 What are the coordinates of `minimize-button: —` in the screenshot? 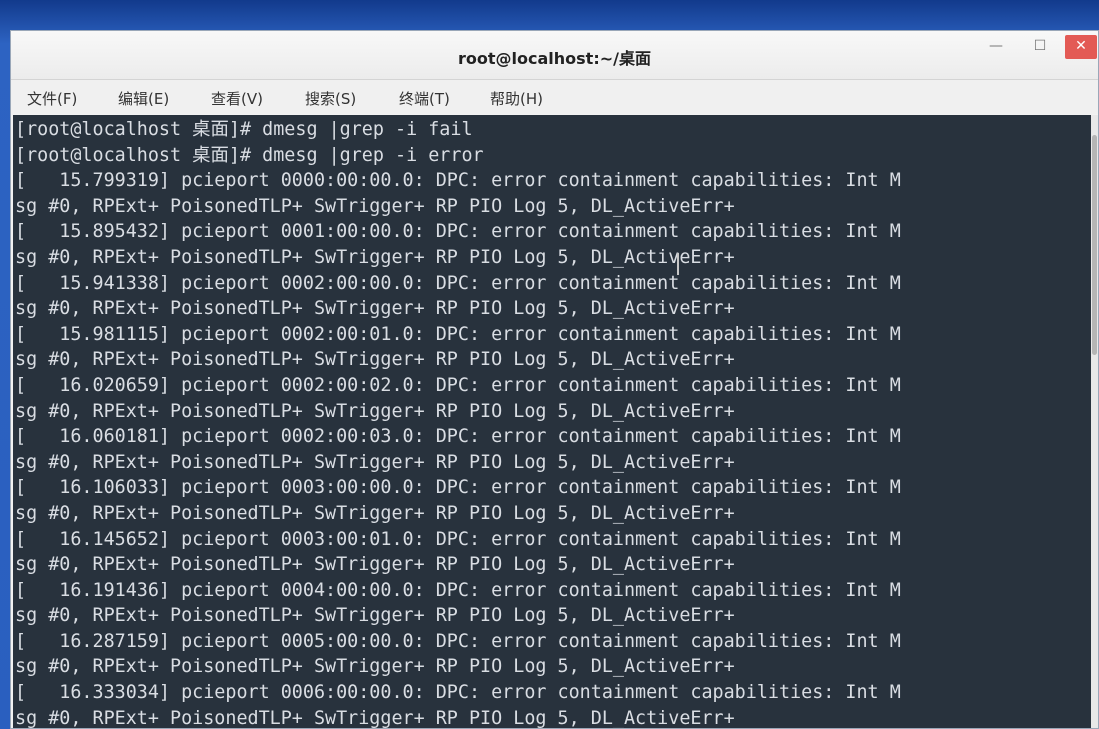 It's located at (996, 47).